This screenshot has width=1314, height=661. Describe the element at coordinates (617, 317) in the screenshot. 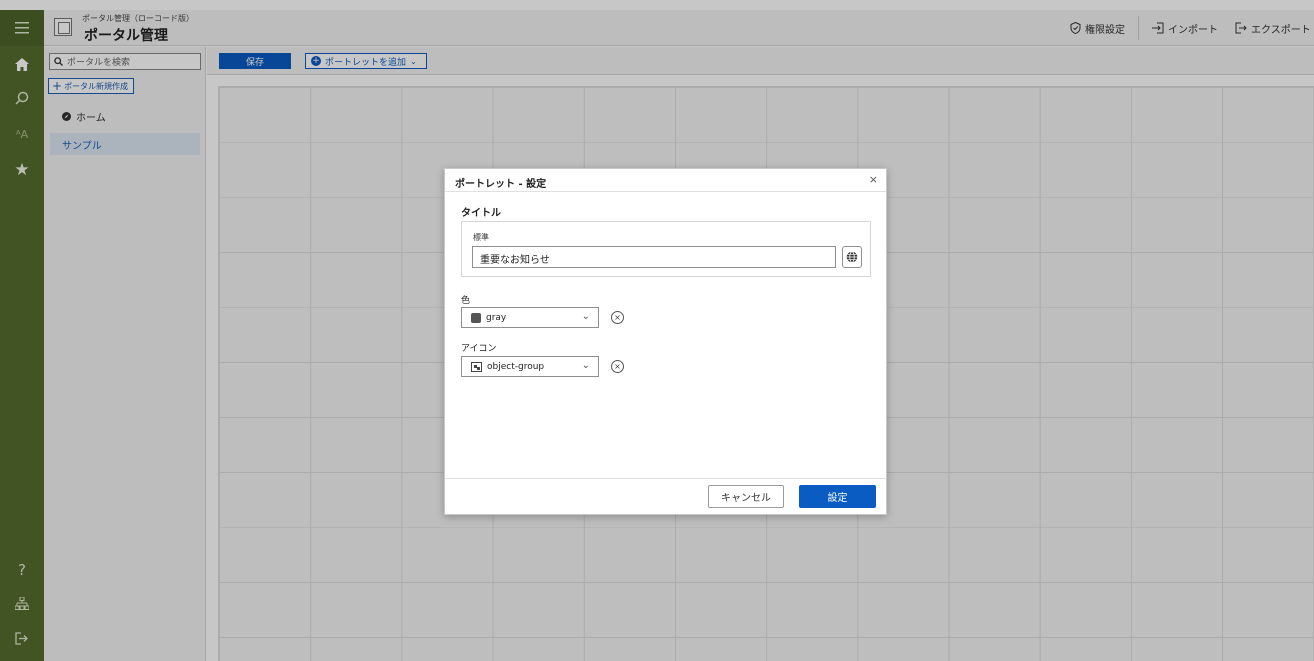

I see `clear-color-icon: ×` at that location.